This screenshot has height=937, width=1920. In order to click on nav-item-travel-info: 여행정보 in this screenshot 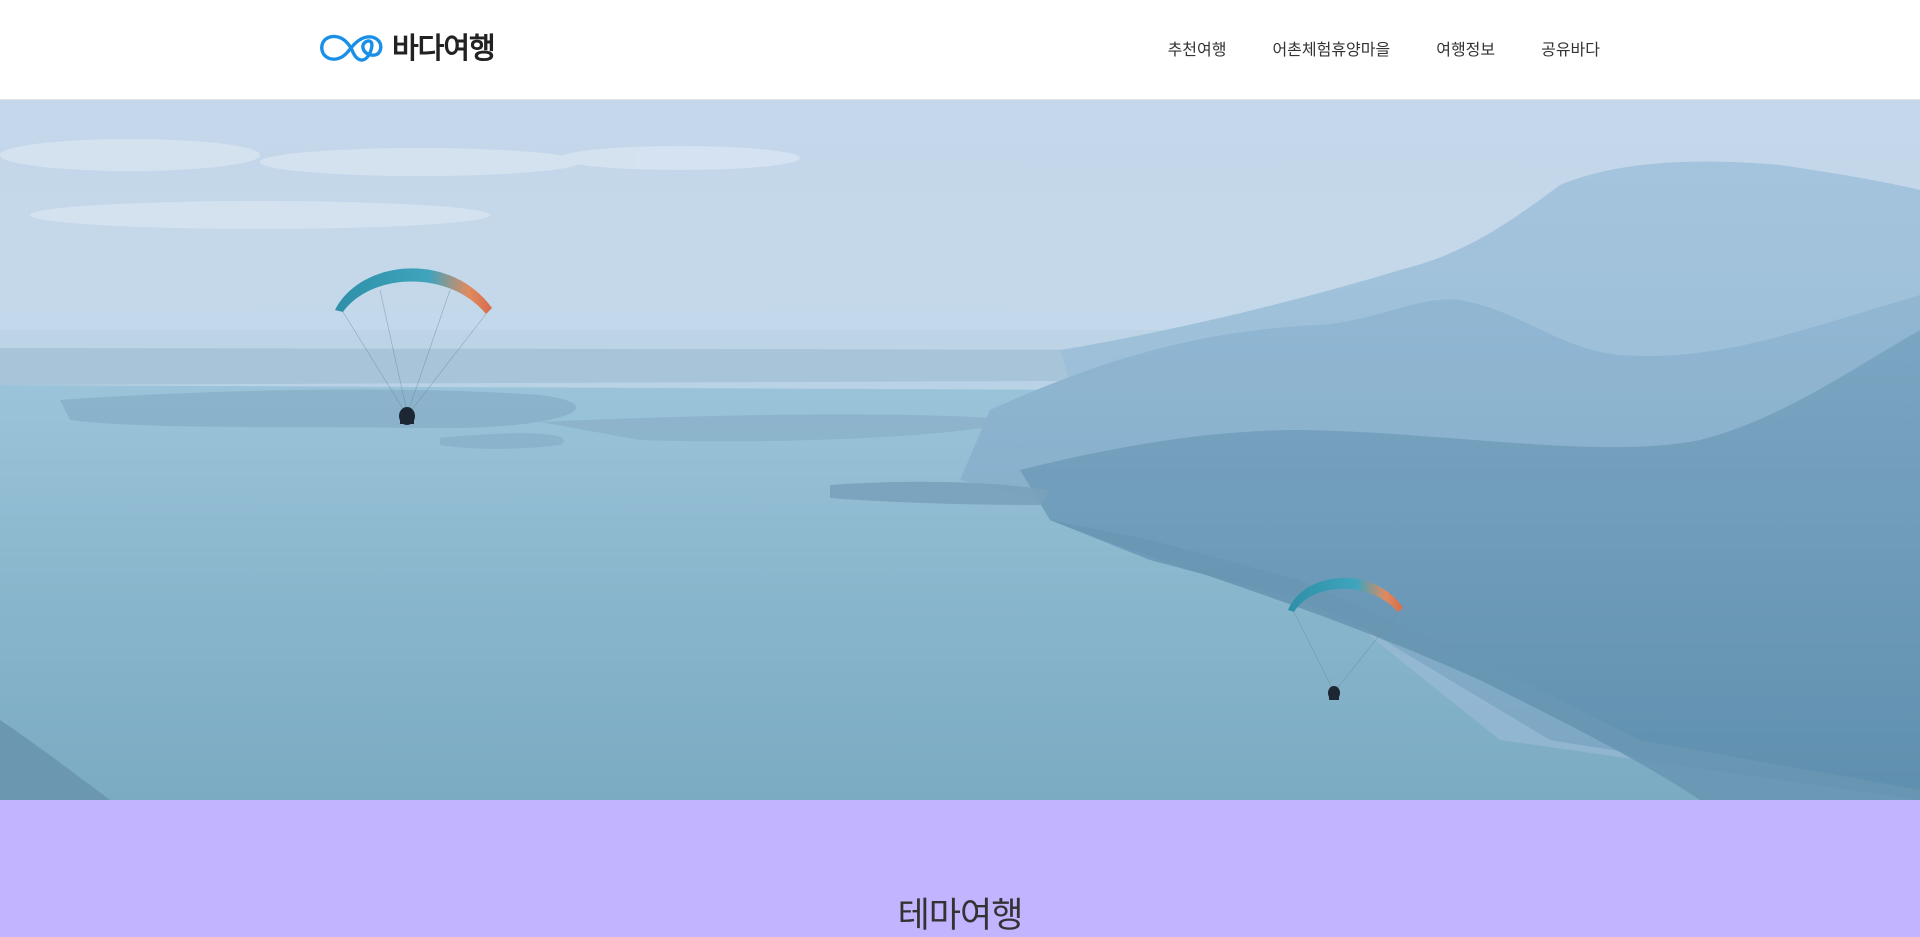, I will do `click(1465, 50)`.